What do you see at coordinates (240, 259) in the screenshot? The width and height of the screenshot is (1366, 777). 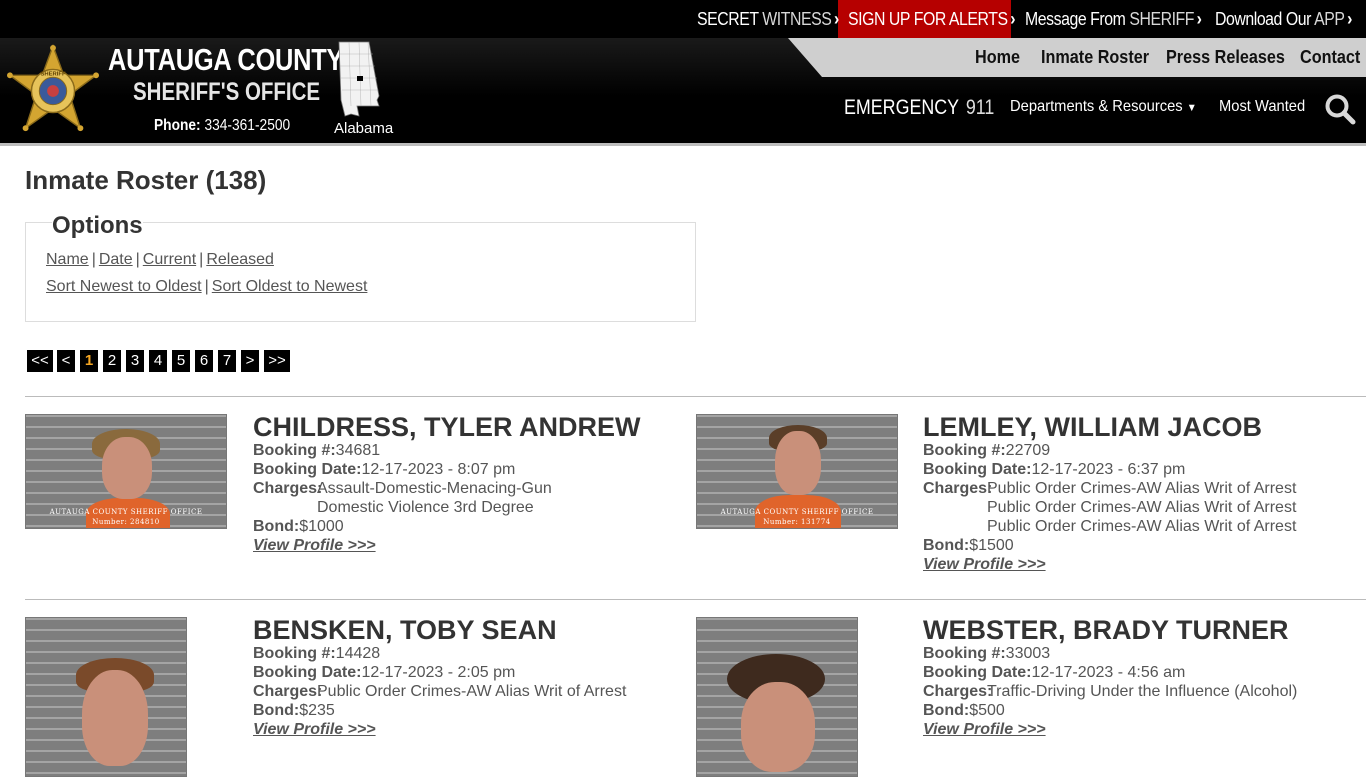 I see `filter-released-link: Released` at bounding box center [240, 259].